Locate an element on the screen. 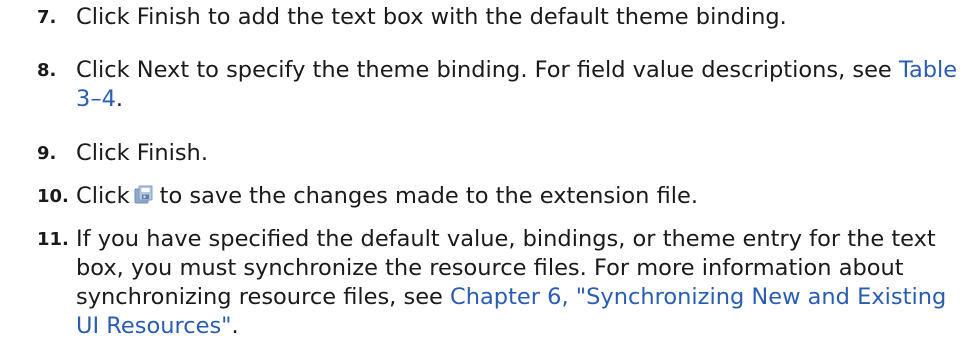 The image size is (980, 354). step-number: 7. is located at coordinates (47, 17).